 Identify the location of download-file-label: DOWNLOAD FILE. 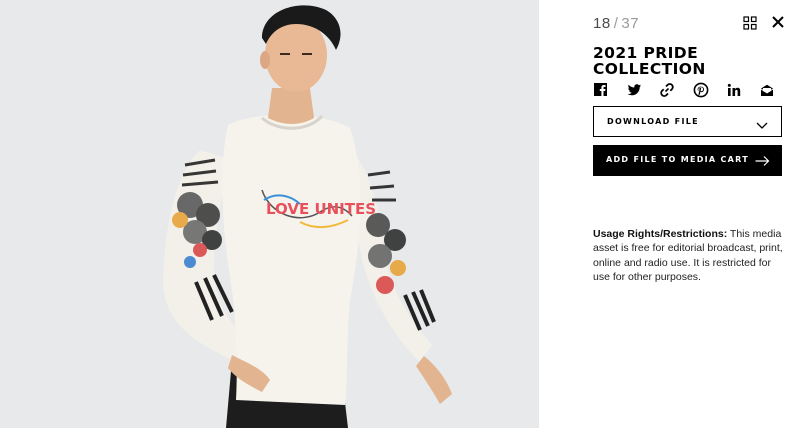
(653, 121).